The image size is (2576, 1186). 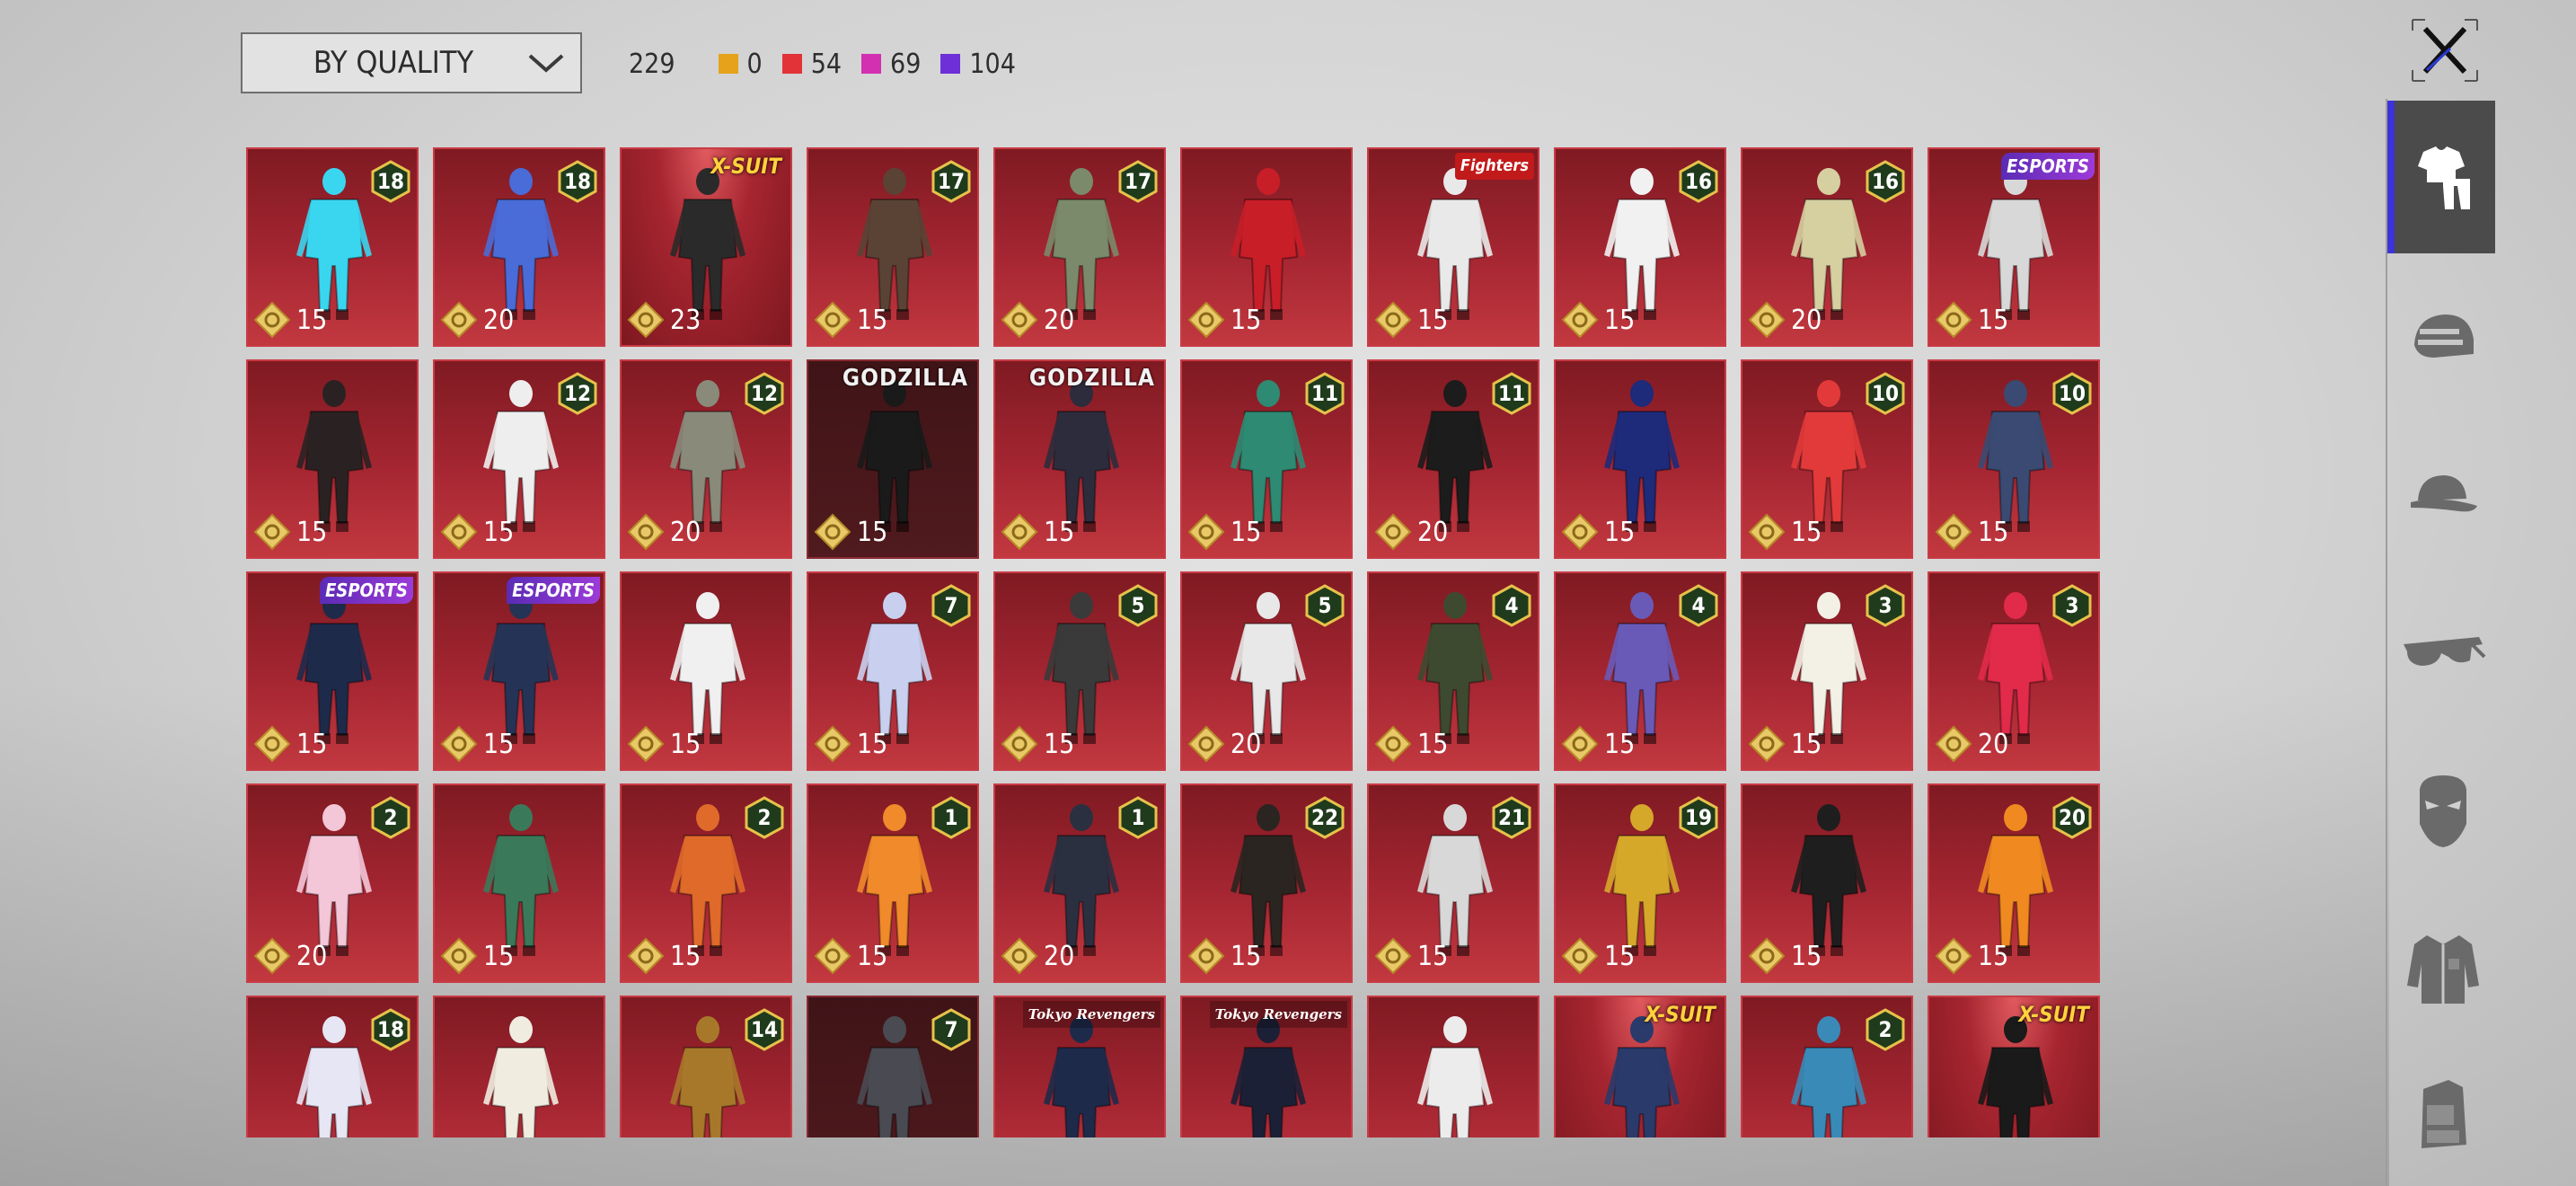 I want to click on category-cap-tab, so click(x=2443, y=495).